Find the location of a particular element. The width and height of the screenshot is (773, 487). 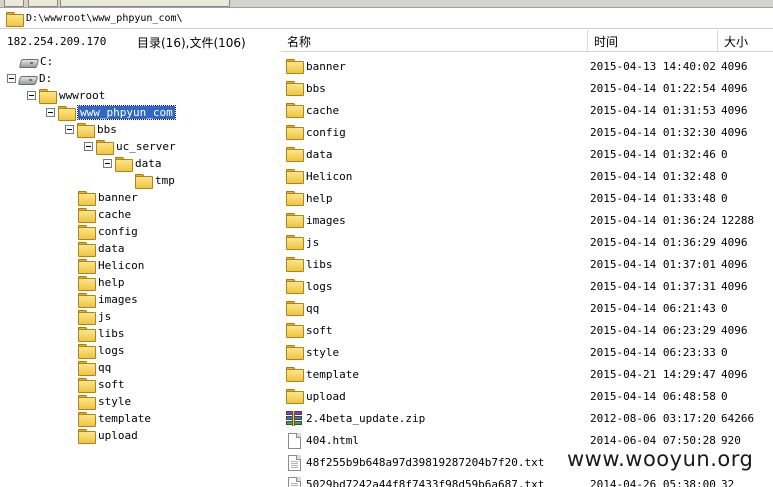

file-row: js 2015-04-14 01:36:29 4096 is located at coordinates (527, 242).